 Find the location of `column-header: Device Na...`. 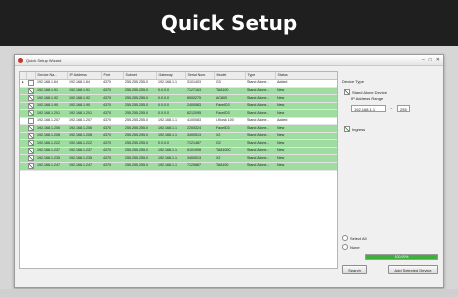

column-header: Device Na... is located at coordinates (51, 76).